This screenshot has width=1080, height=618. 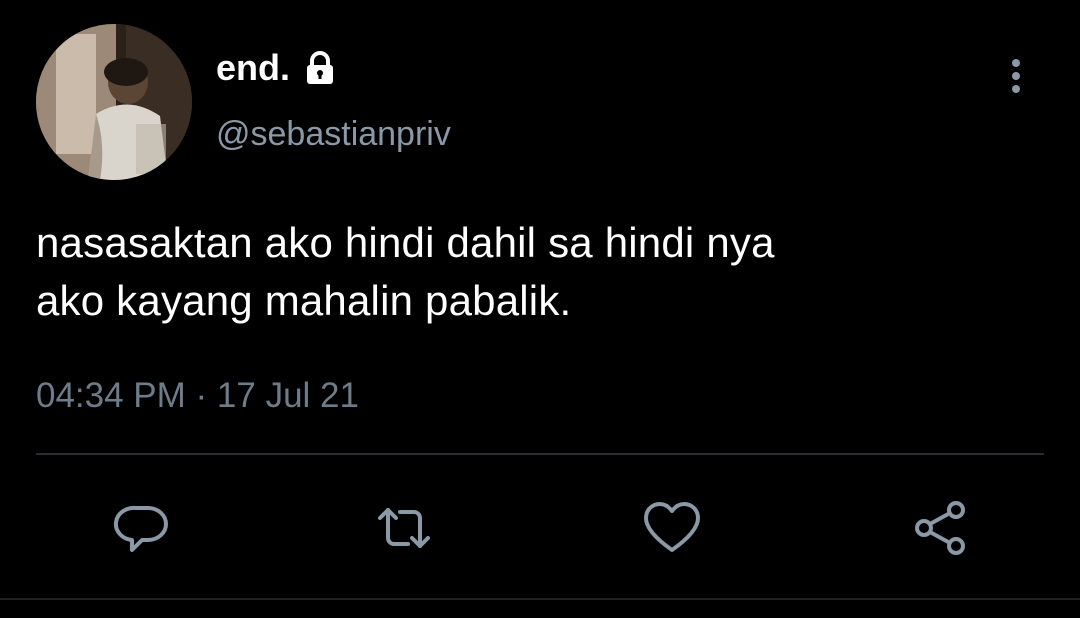 I want to click on tweet-text-line: nasasaktan ako hindi dahil sa hindi nya, so click(x=405, y=242).